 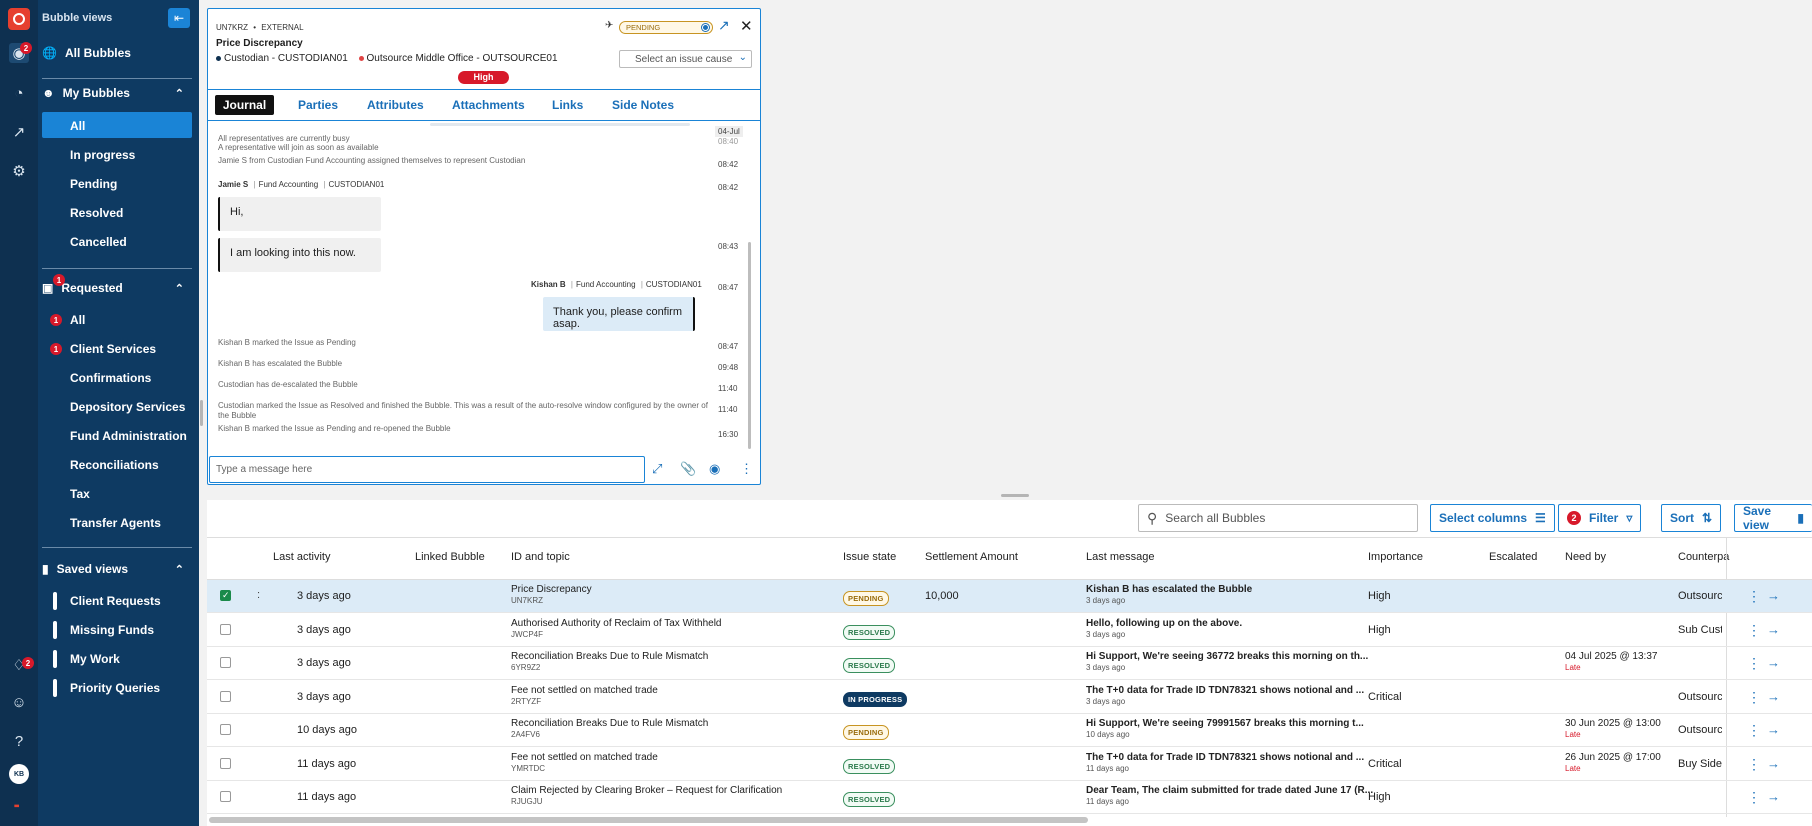 What do you see at coordinates (77, 320) in the screenshot?
I see `sidebar-item-requested-all: All` at bounding box center [77, 320].